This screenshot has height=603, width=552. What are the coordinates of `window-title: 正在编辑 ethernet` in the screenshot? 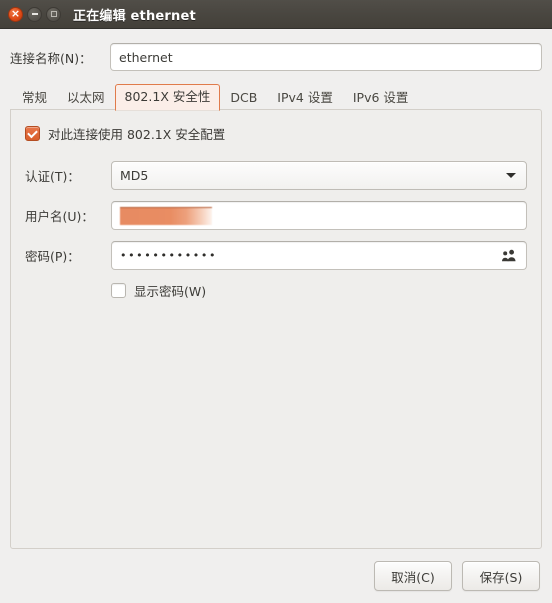 It's located at (134, 16).